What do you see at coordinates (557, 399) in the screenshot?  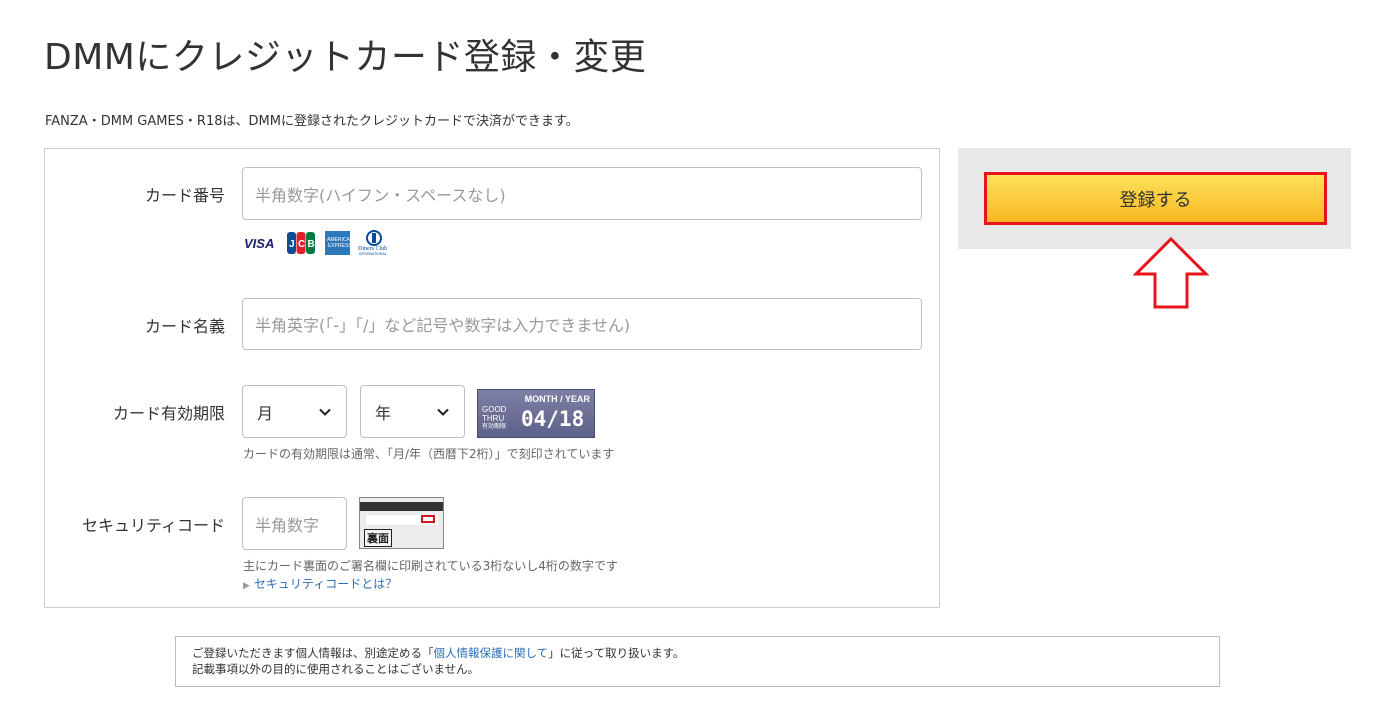 I see `expiry-sample-top: MONTH / YEAR` at bounding box center [557, 399].